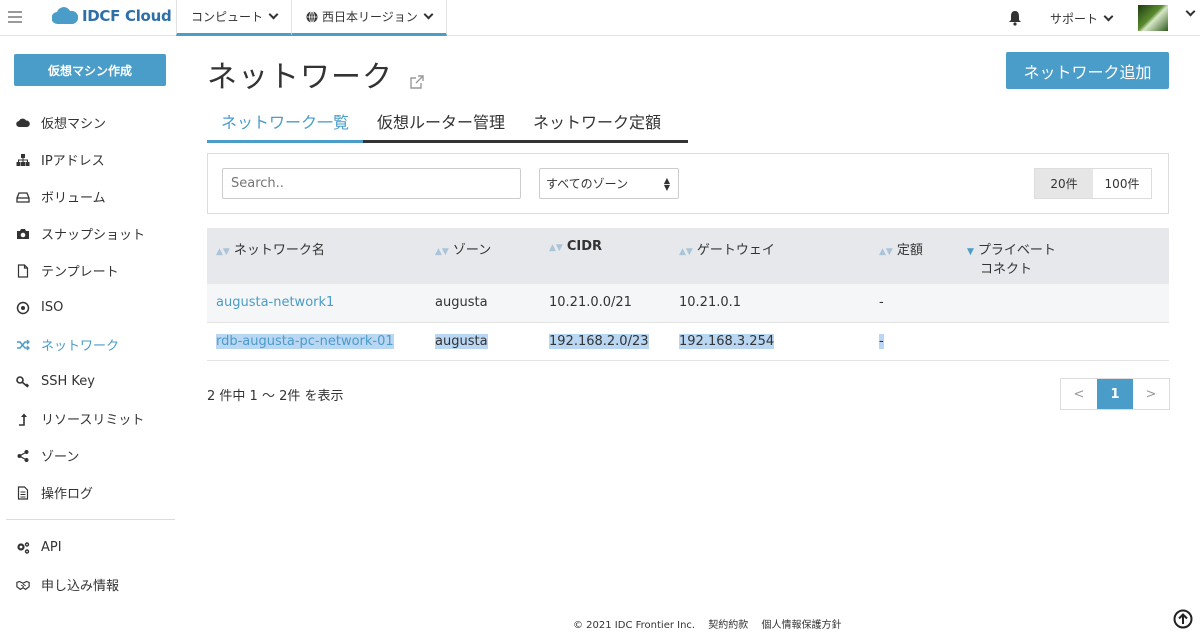 This screenshot has height=634, width=1200. Describe the element at coordinates (23, 270) in the screenshot. I see `file-icon` at that location.